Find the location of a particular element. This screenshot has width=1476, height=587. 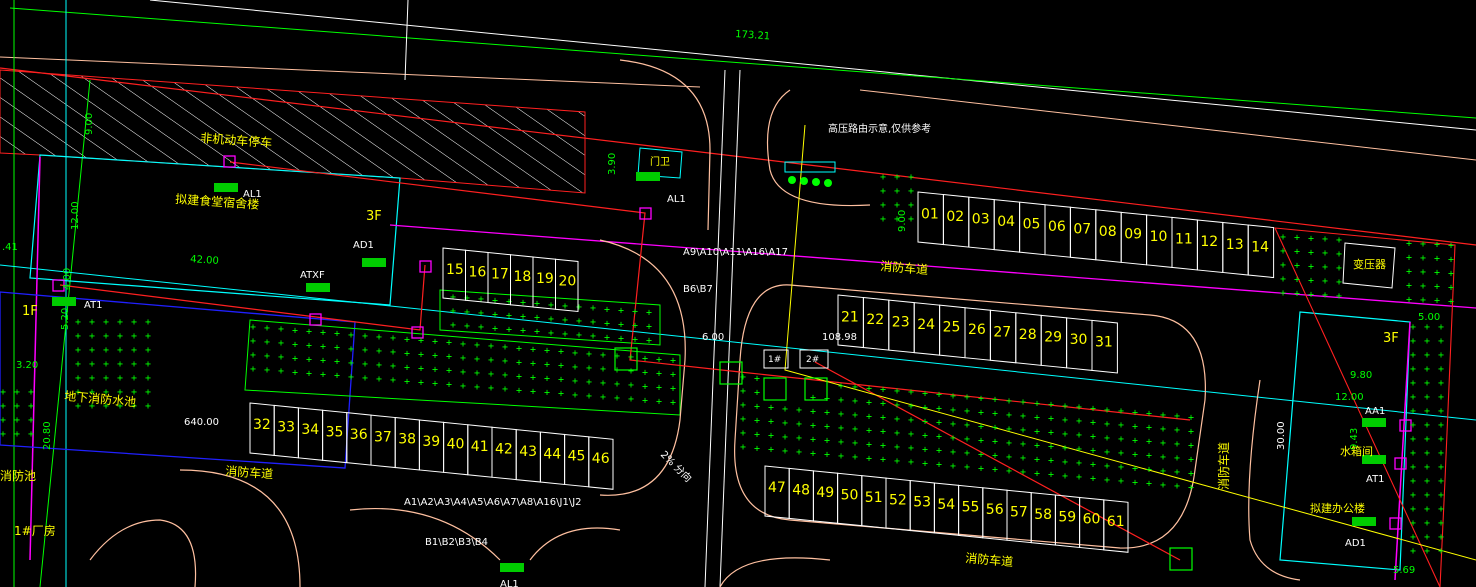

parking-number: 16 is located at coordinates (478, 272).